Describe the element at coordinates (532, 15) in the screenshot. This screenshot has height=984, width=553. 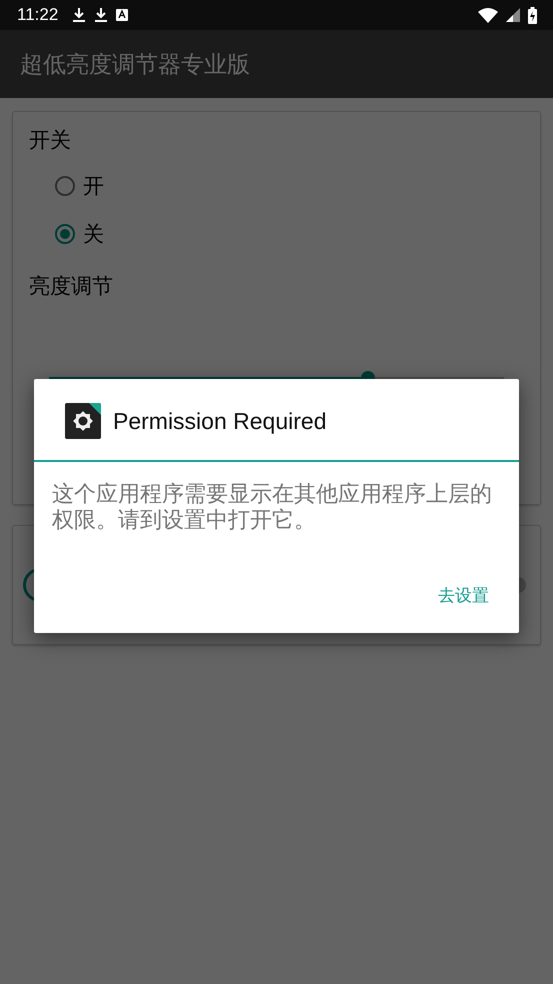
I see `battery-icon` at that location.